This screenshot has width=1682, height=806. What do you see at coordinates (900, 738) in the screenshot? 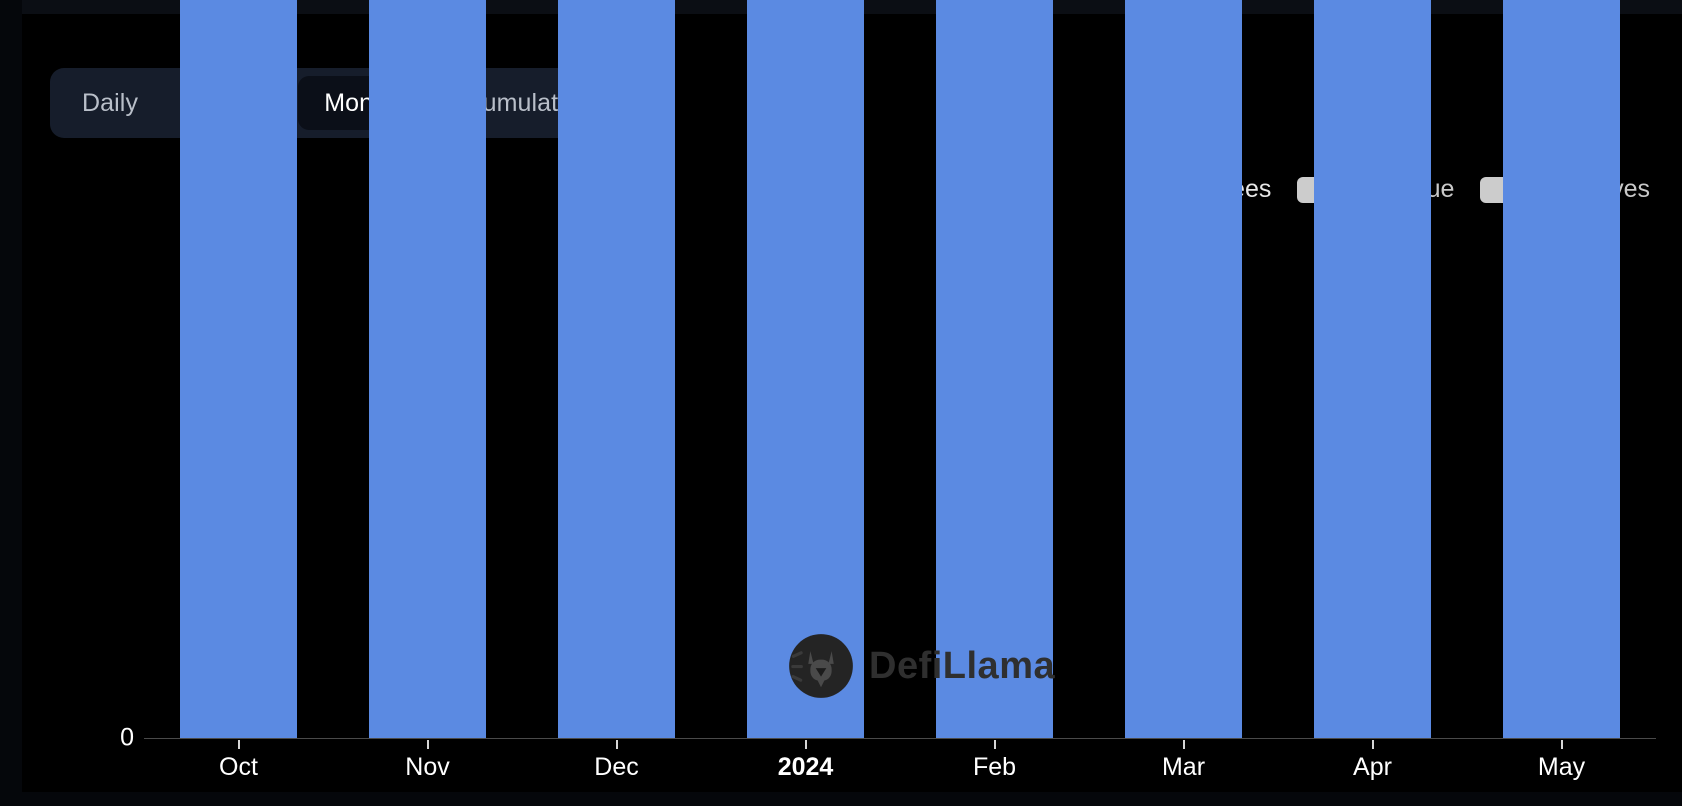
I see `gridline` at bounding box center [900, 738].